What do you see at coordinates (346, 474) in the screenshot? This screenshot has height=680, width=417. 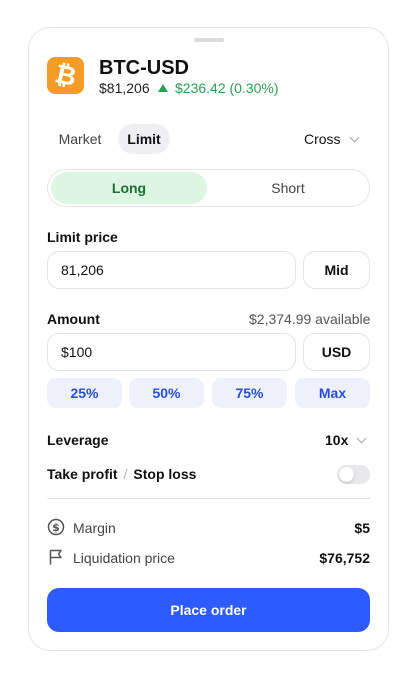 I see `toggle-knob` at bounding box center [346, 474].